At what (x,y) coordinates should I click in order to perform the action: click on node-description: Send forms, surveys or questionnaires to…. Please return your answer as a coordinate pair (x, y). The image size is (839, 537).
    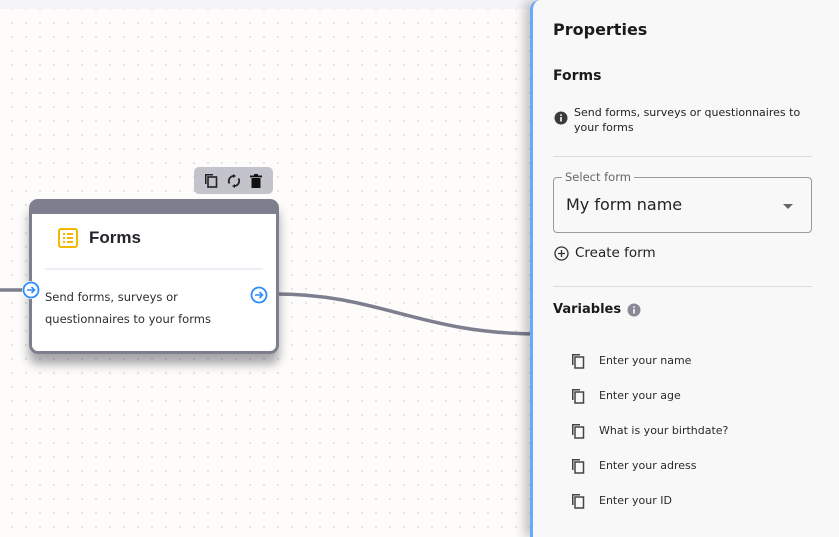
    Looking at the image, I should click on (128, 308).